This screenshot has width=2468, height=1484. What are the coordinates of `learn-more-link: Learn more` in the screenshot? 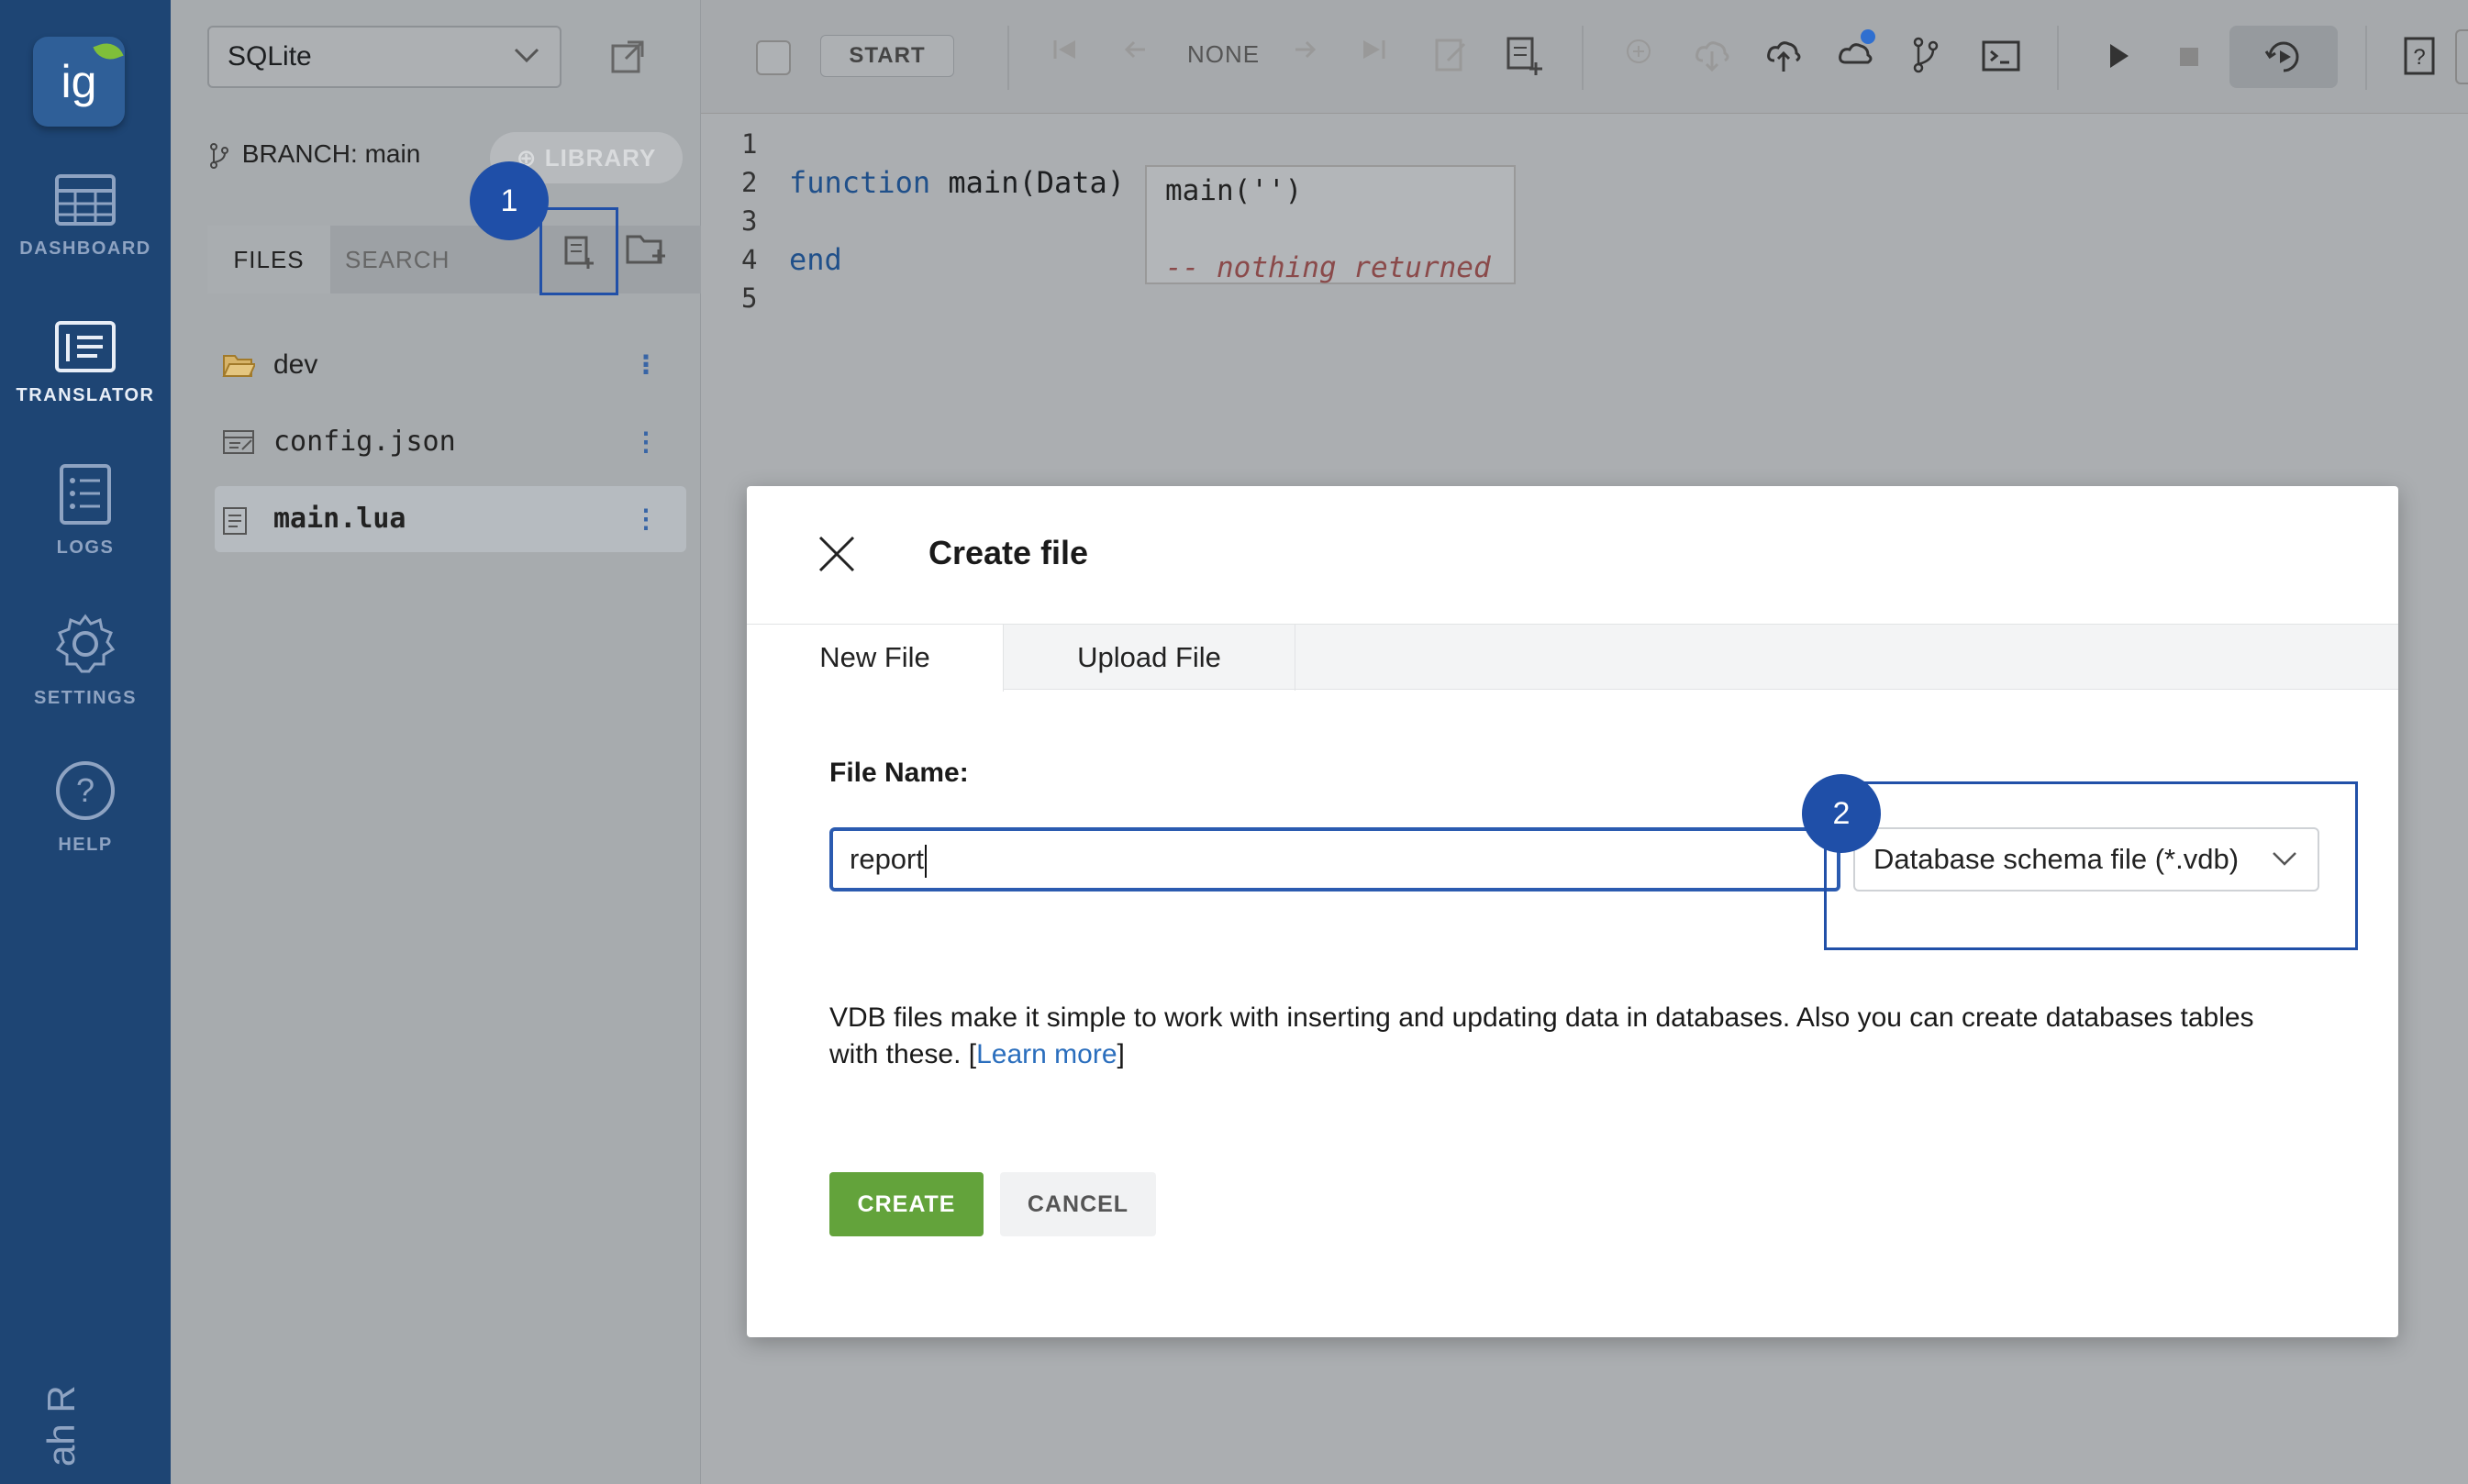 It's located at (1046, 1054).